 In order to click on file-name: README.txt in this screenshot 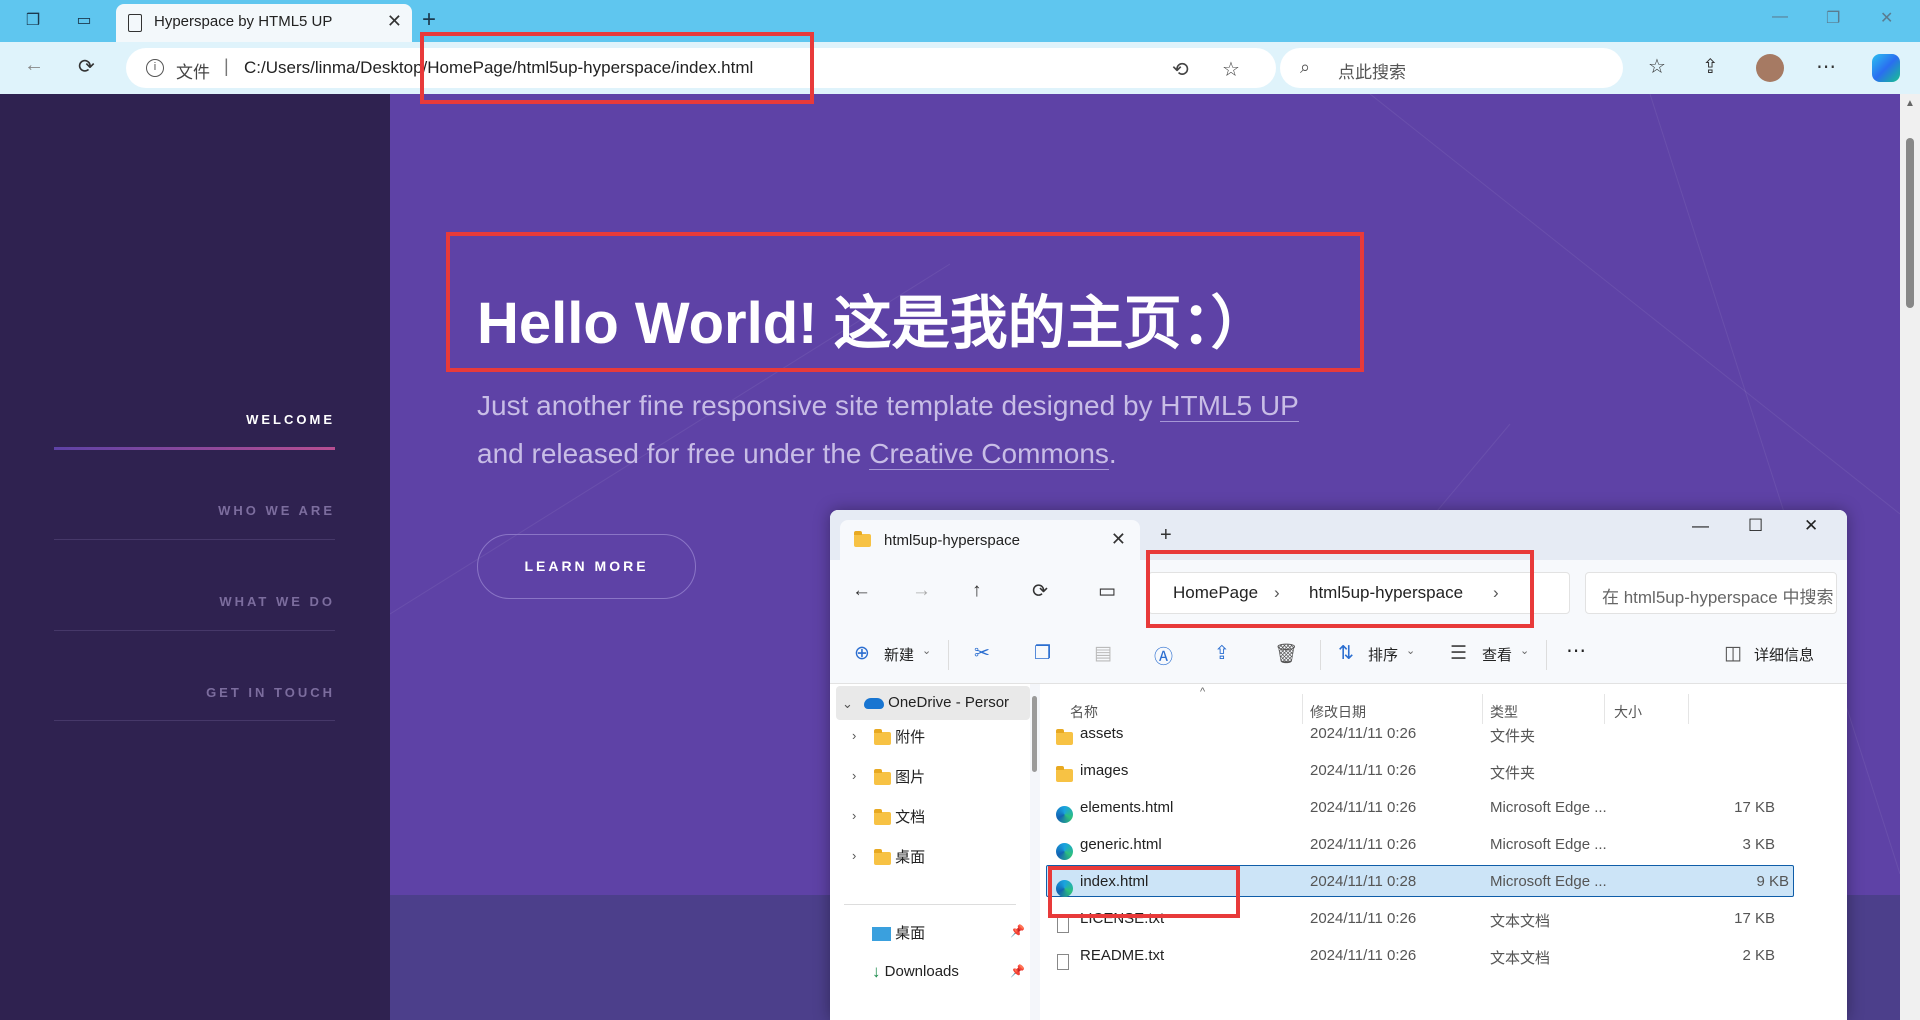, I will do `click(1122, 955)`.